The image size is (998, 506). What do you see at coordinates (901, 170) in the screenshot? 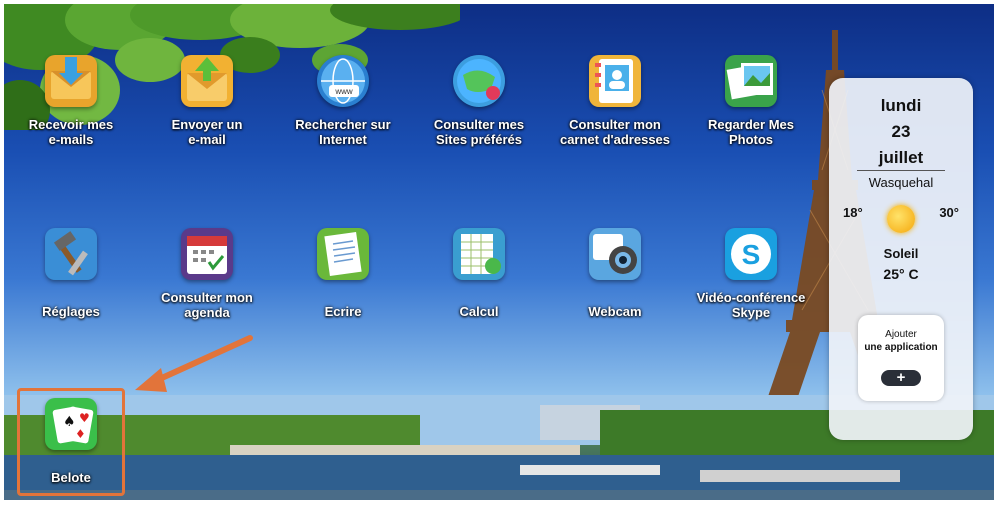
I see `divider` at bounding box center [901, 170].